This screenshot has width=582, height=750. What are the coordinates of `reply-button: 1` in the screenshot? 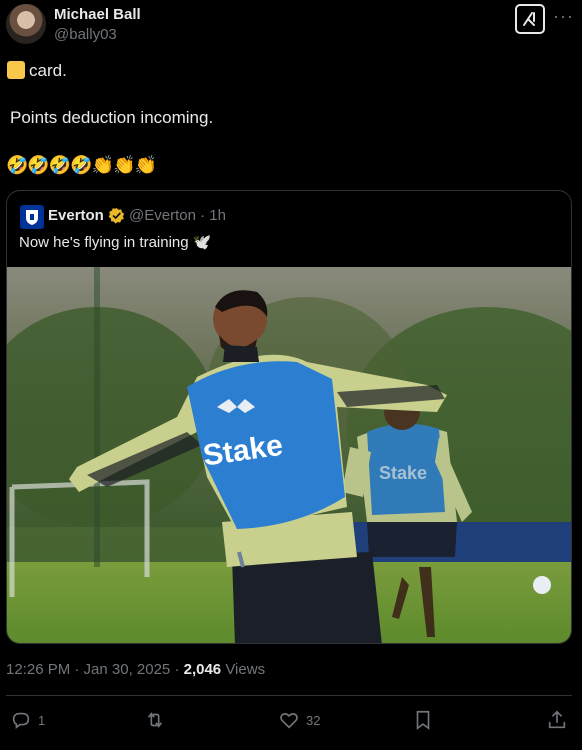 It's located at (27, 720).